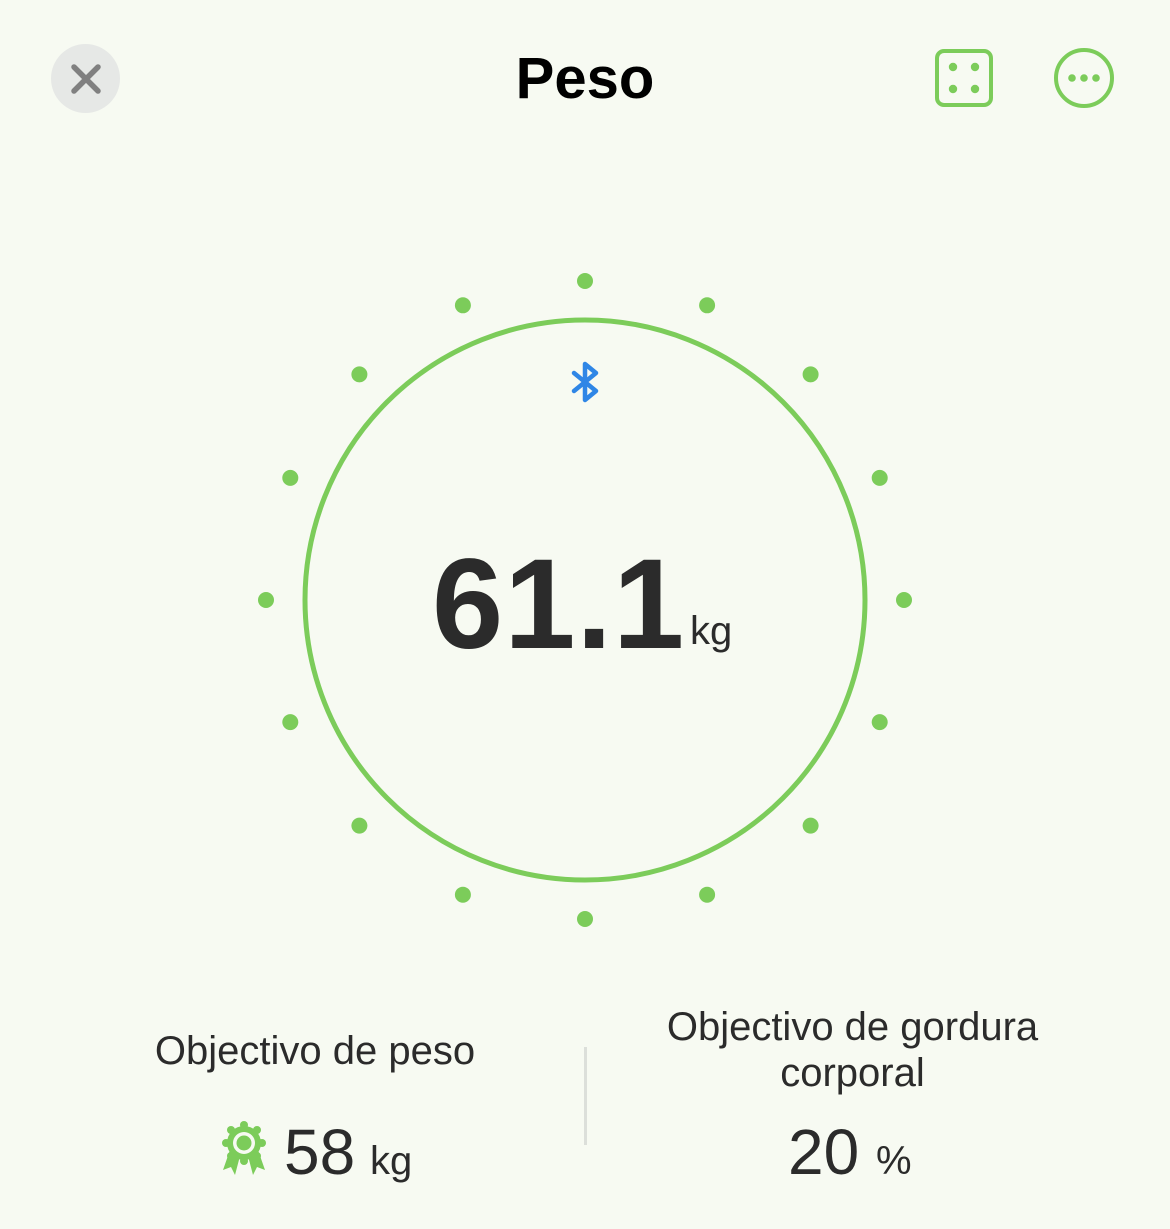  Describe the element at coordinates (894, 1161) in the screenshot. I see `body-fat-goal-unit: %` at that location.